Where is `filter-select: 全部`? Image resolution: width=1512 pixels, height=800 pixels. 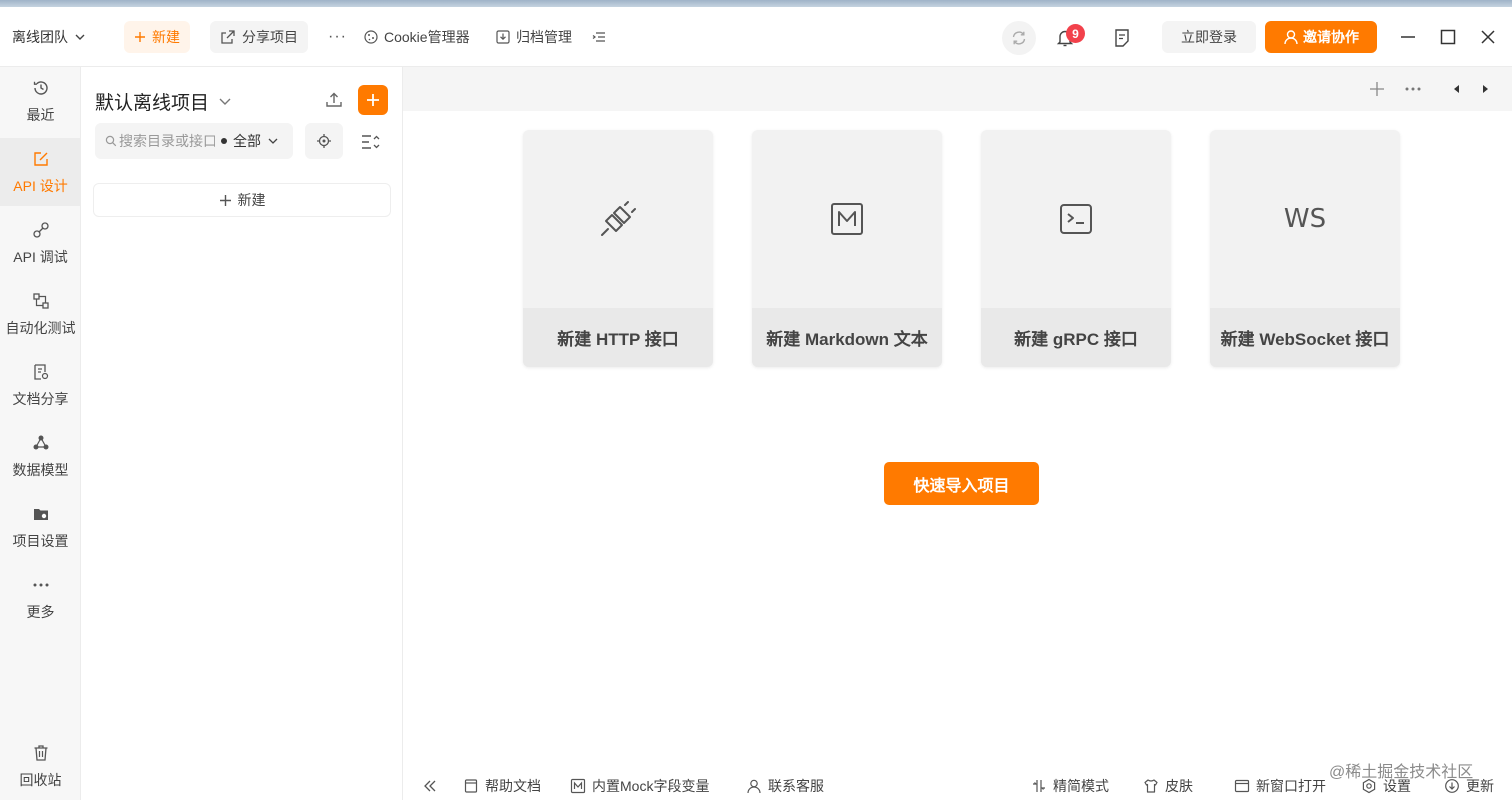
filter-select: 全部 is located at coordinates (250, 141).